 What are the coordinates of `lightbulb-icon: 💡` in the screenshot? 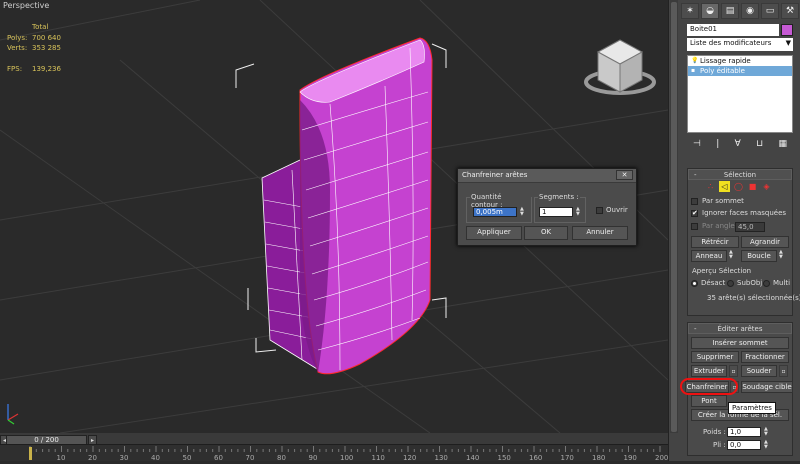 It's located at (694, 61).